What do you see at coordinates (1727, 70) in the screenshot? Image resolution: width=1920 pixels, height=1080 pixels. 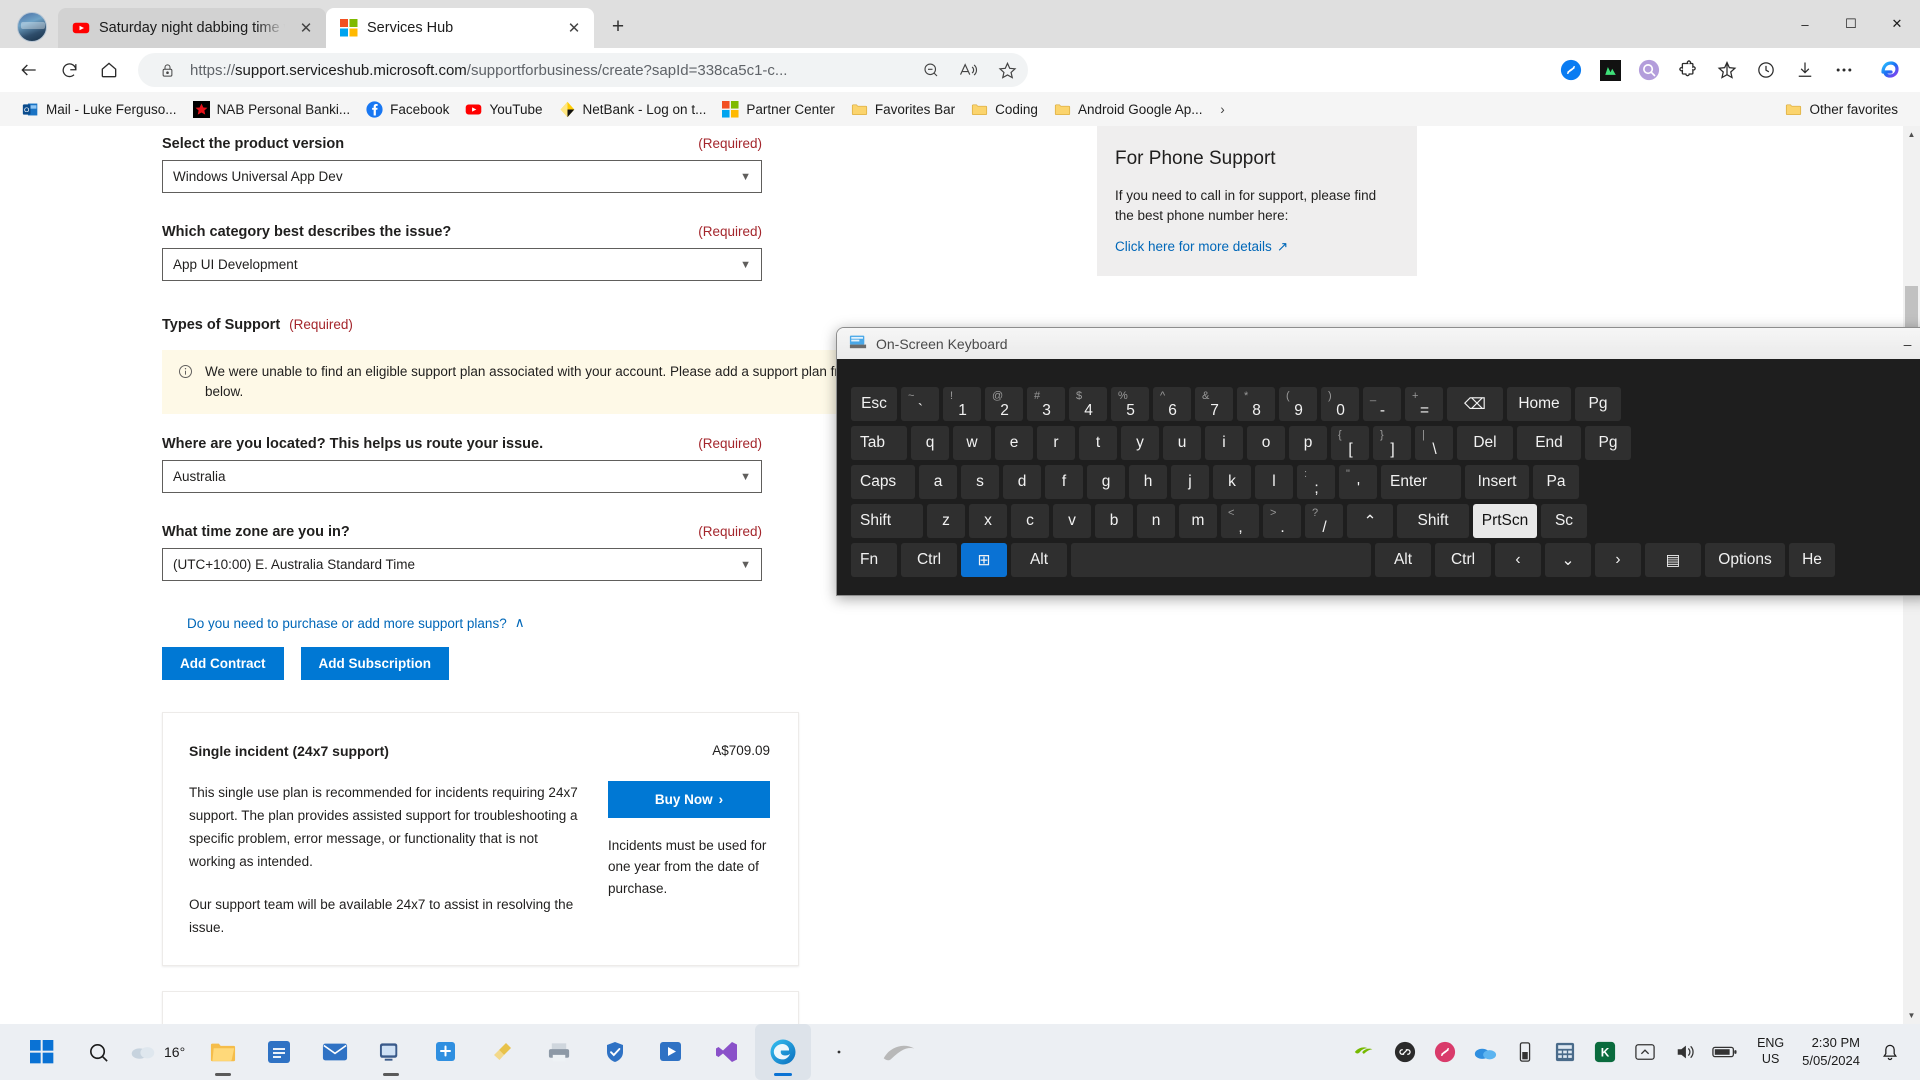 I see `collections-icon` at bounding box center [1727, 70].